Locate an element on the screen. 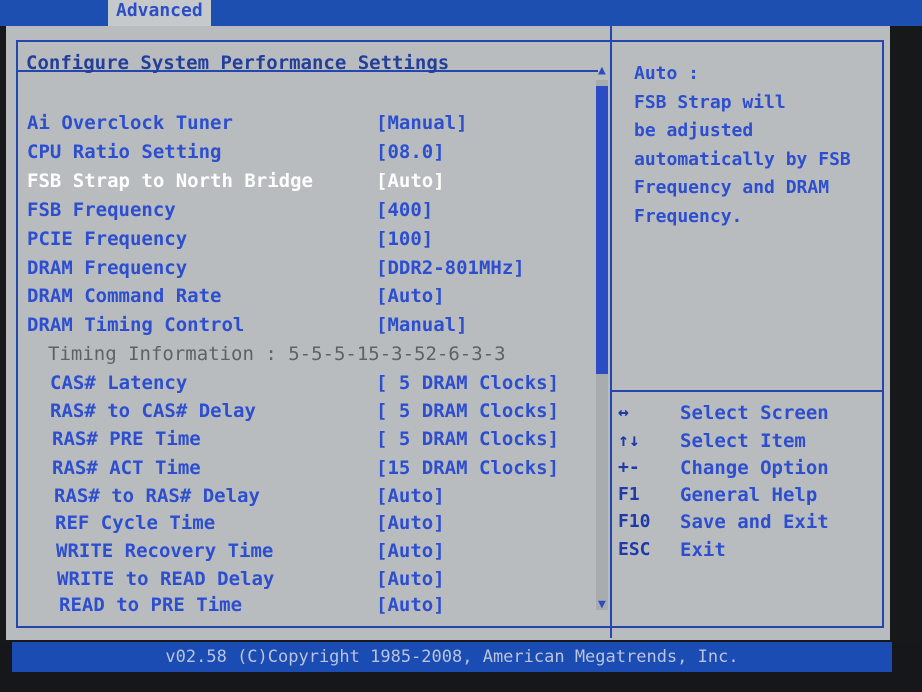 The image size is (922, 692). setting-row-ras-to-cas-delay: RAS# to CAS# Delay [ 5 DRAM Clocks] is located at coordinates (295, 414).